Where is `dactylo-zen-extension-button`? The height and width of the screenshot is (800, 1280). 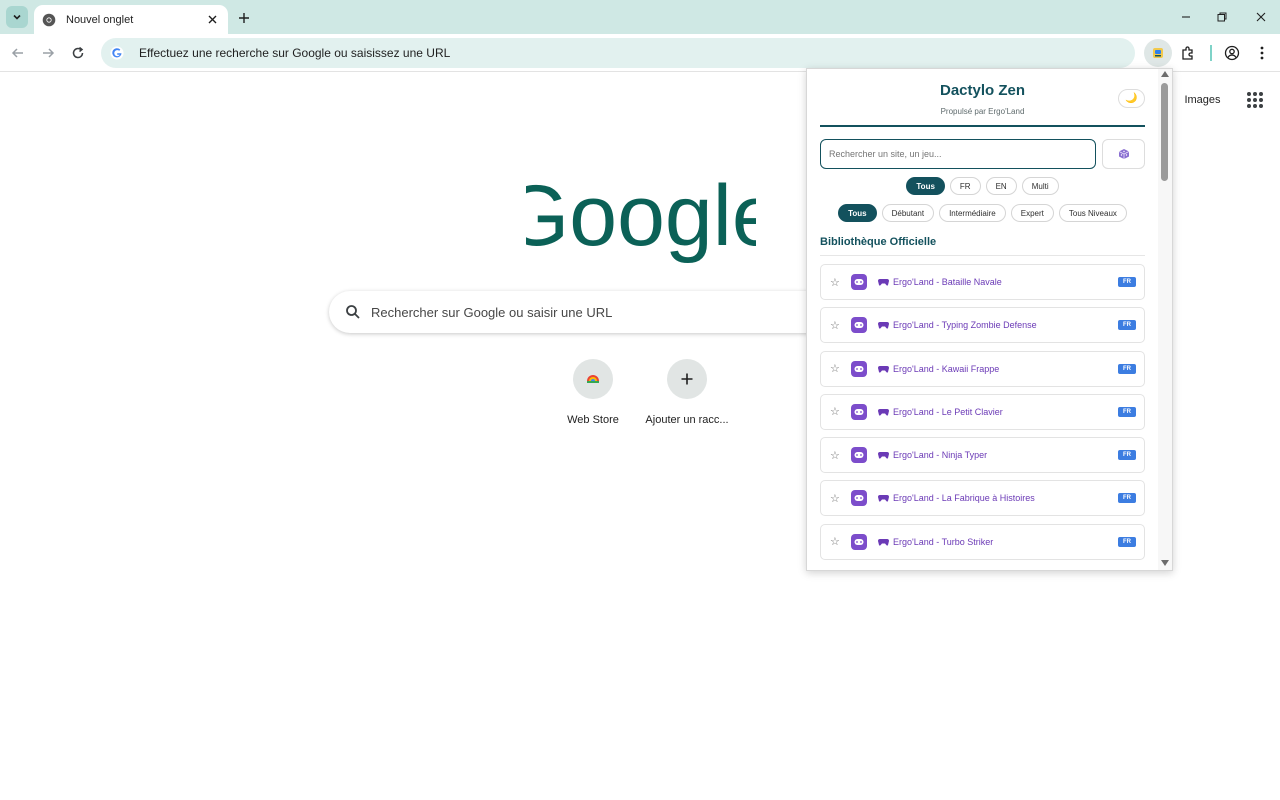
dactylo-zen-extension-button is located at coordinates (1158, 53).